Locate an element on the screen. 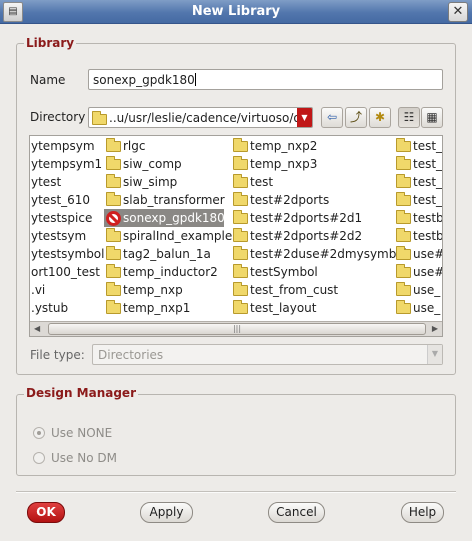 The image size is (472, 541). list-item: ytest is located at coordinates (65, 182).